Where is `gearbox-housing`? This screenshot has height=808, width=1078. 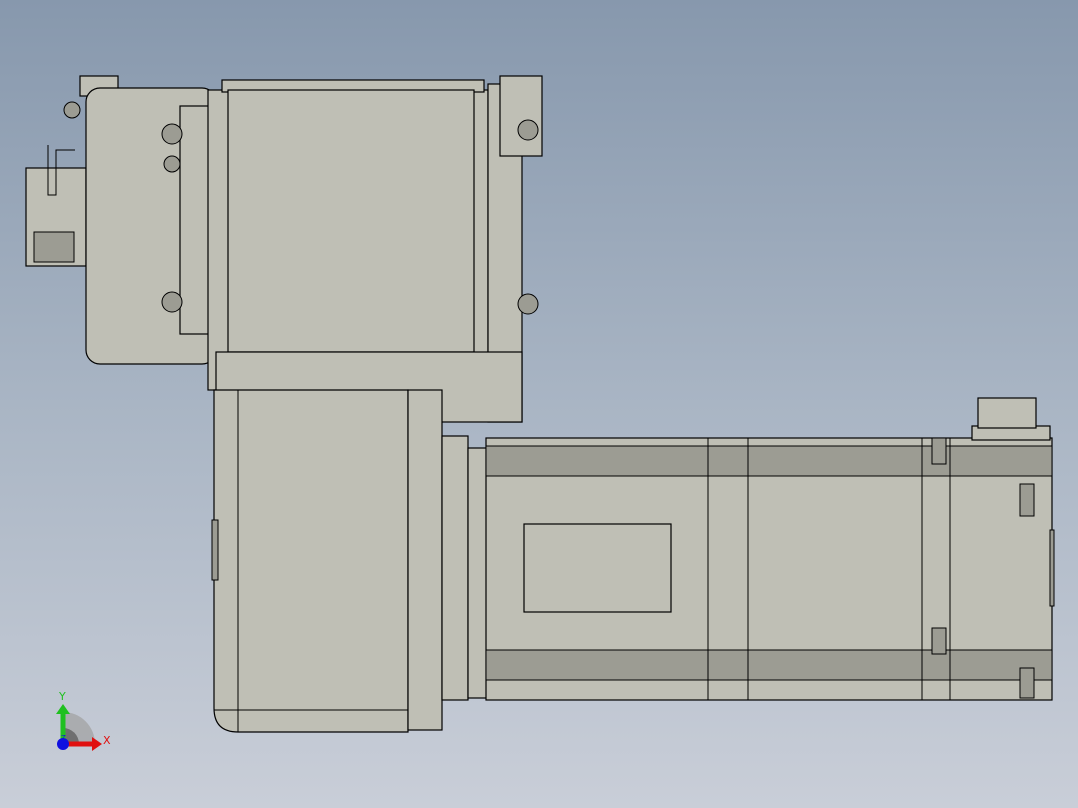 gearbox-housing is located at coordinates (375, 249).